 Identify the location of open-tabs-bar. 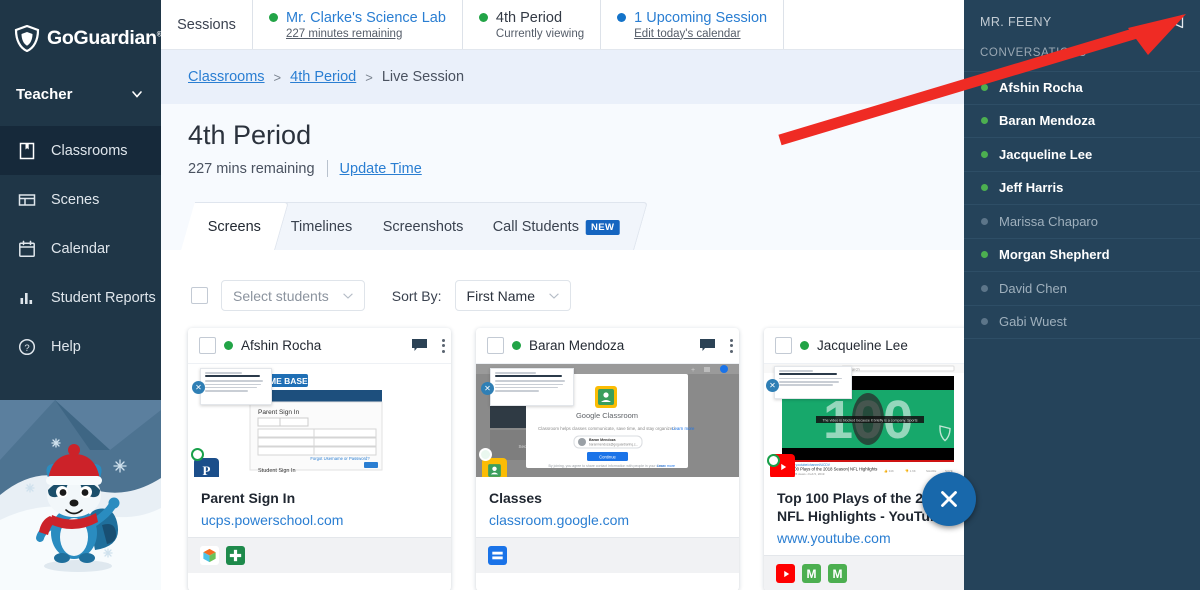
(319, 555).